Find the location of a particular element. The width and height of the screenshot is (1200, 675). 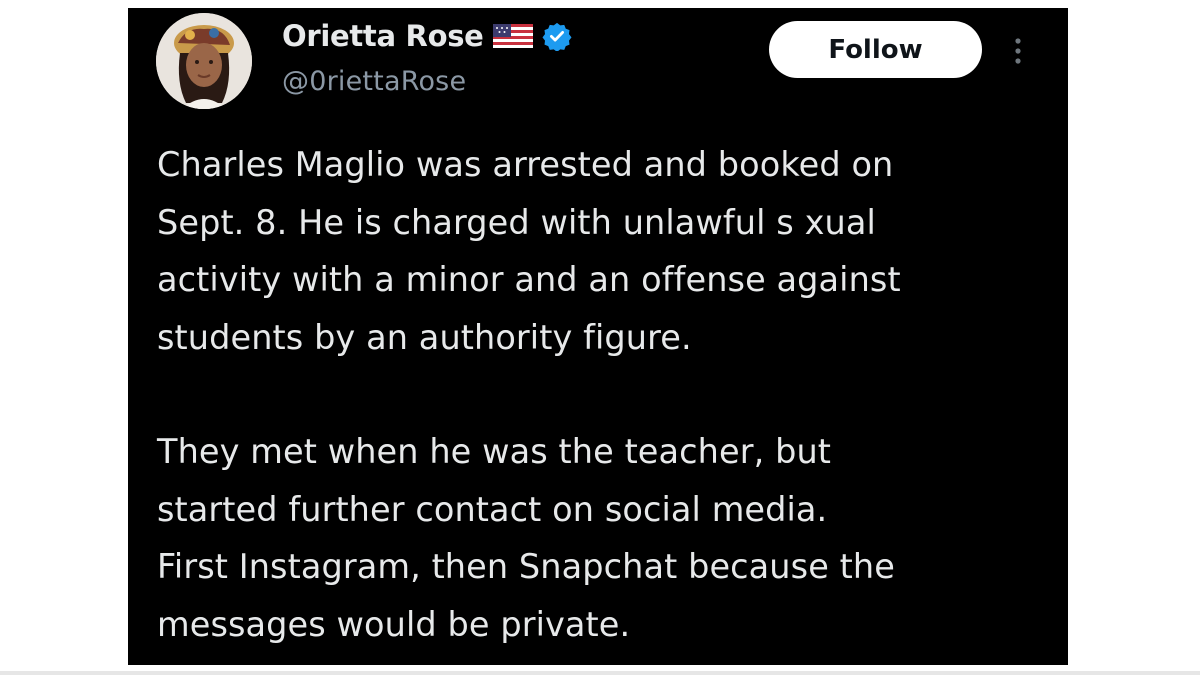

author-name-row: Orietta Rose is located at coordinates (427, 36).